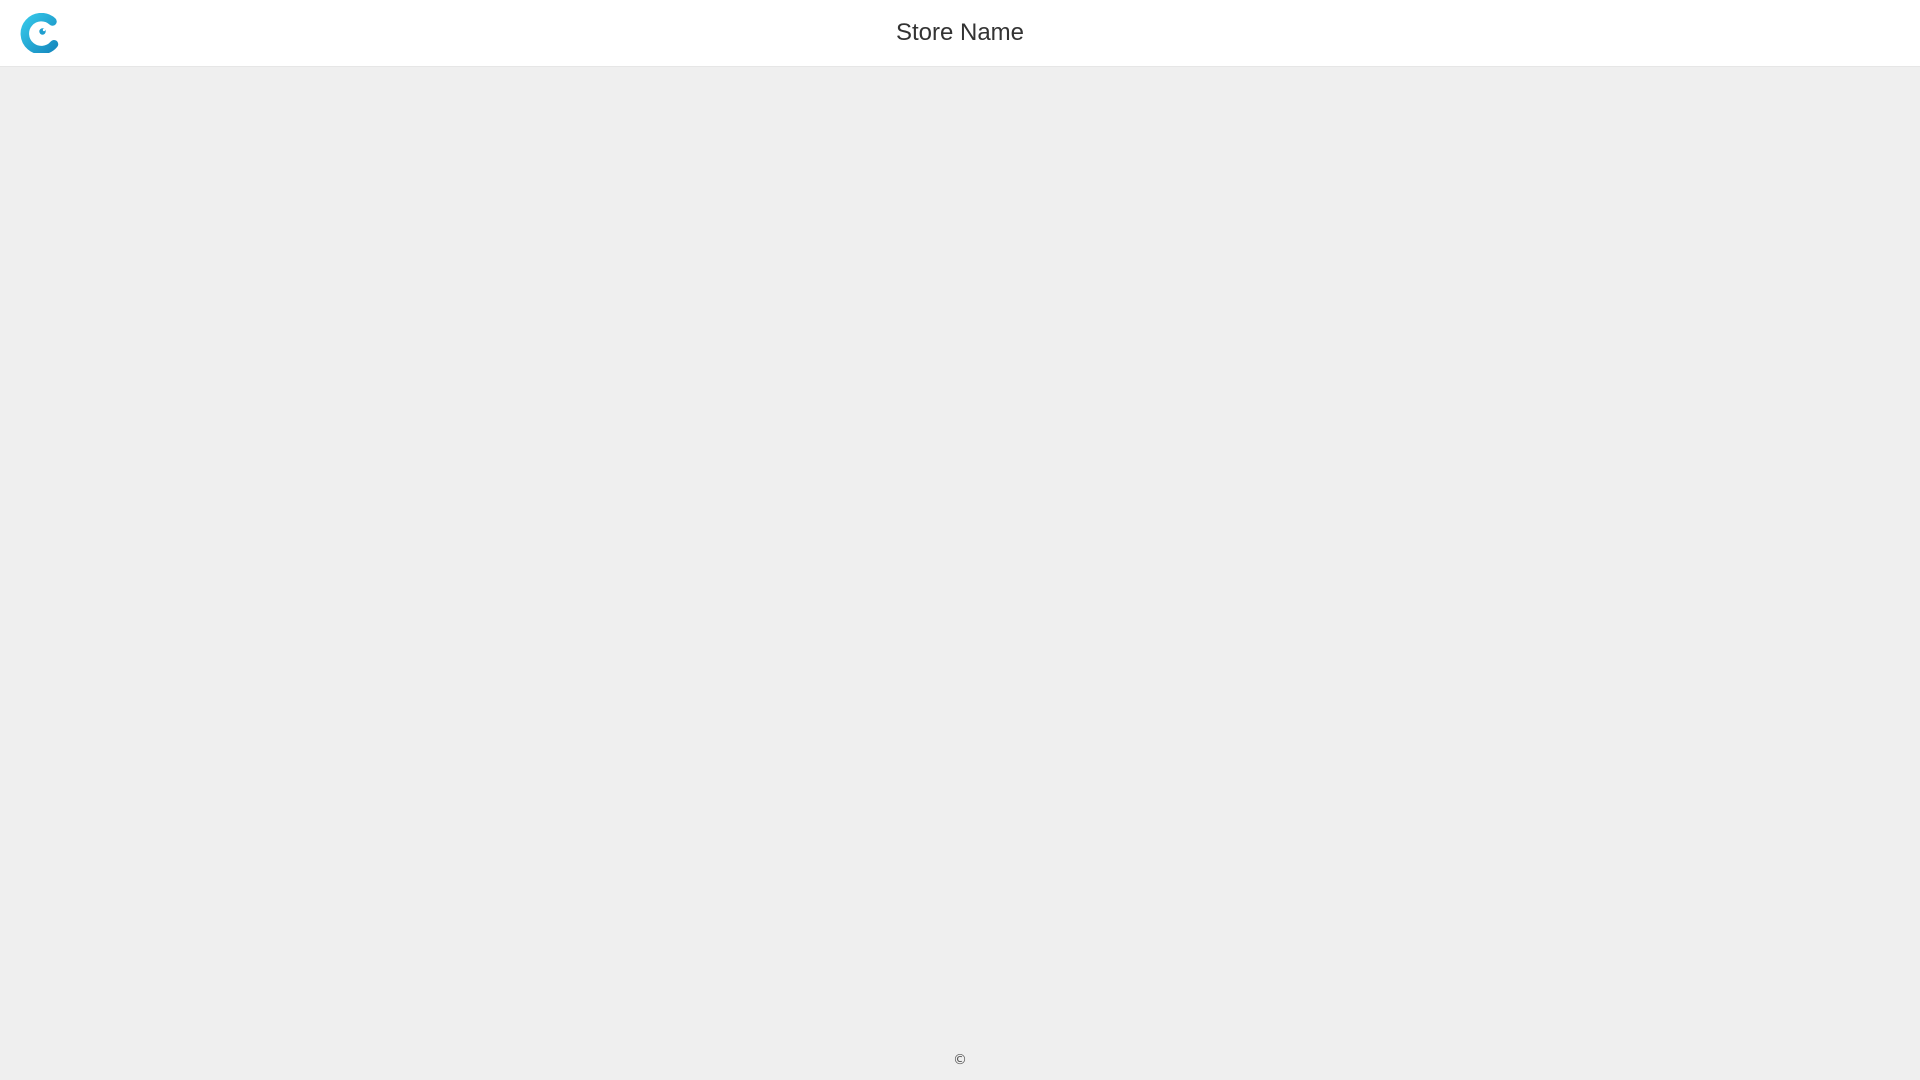 Image resolution: width=1920 pixels, height=1080 pixels. Describe the element at coordinates (960, 1060) in the screenshot. I see `footer-copyright: ©` at that location.